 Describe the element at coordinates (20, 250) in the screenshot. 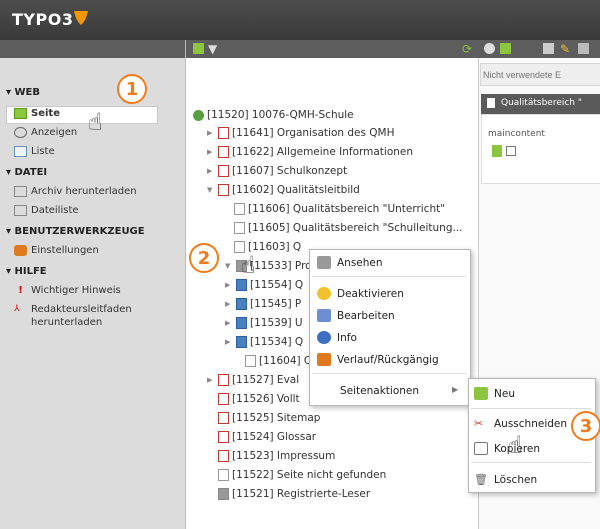

I see `user-settings-icon` at that location.